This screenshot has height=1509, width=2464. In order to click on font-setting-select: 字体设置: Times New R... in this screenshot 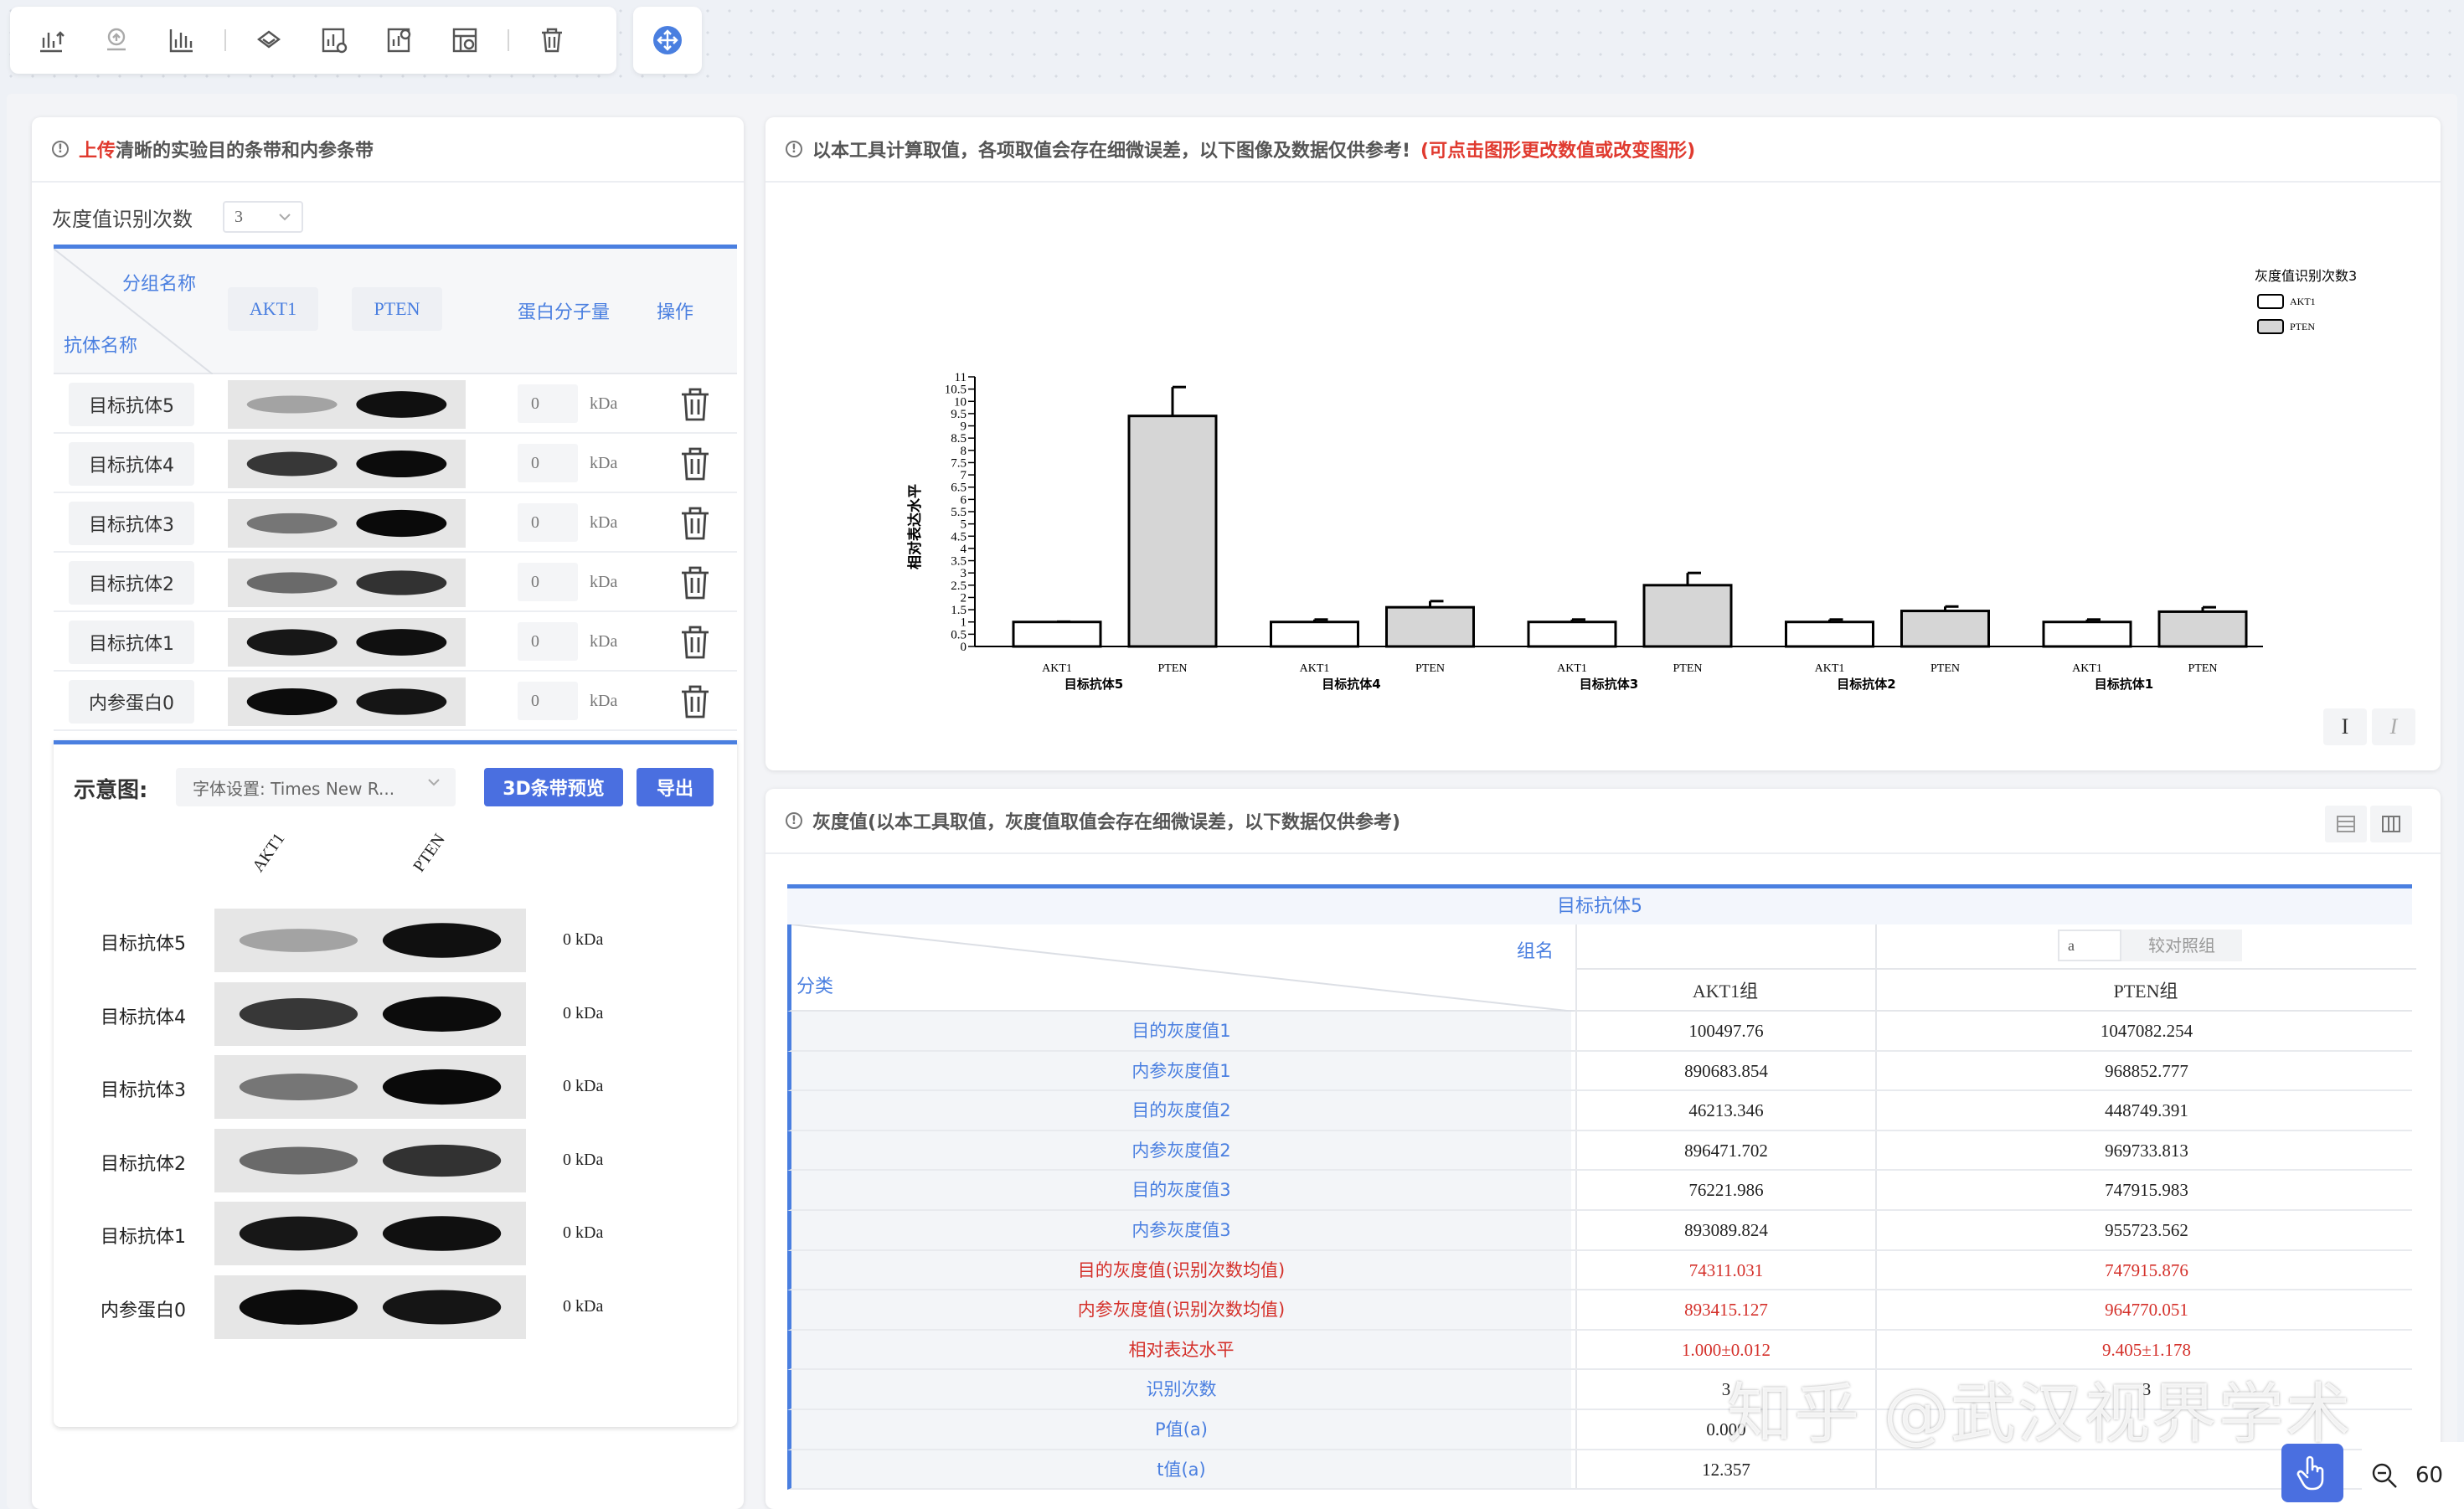, I will do `click(316, 787)`.